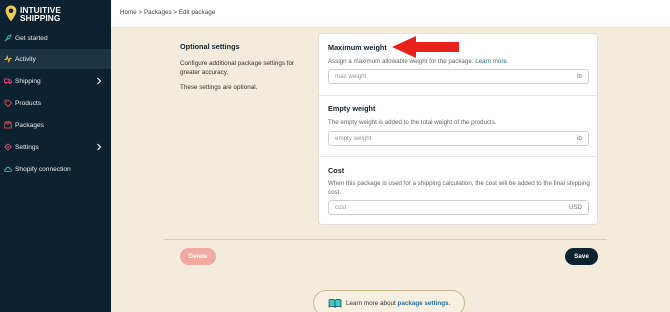 The image size is (670, 312). What do you see at coordinates (579, 76) in the screenshot?
I see `max-weight-unit: lb` at bounding box center [579, 76].